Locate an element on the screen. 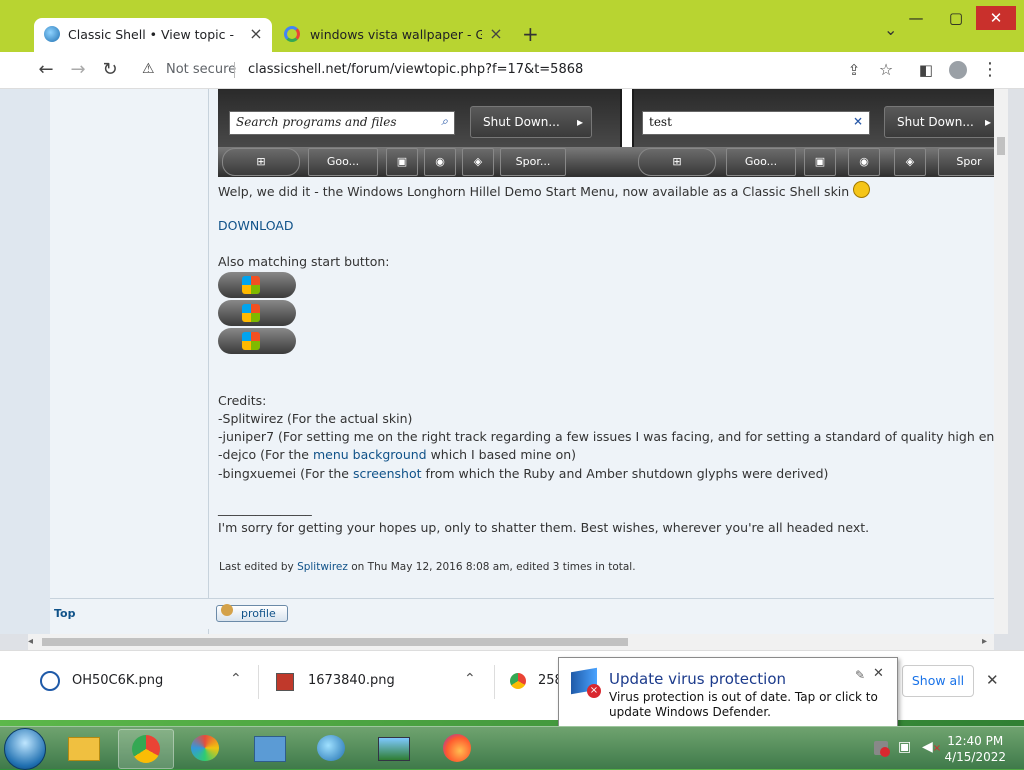 Image resolution: width=1024 pixels, height=770 pixels. notification-title: Update virus protection is located at coordinates (698, 679).